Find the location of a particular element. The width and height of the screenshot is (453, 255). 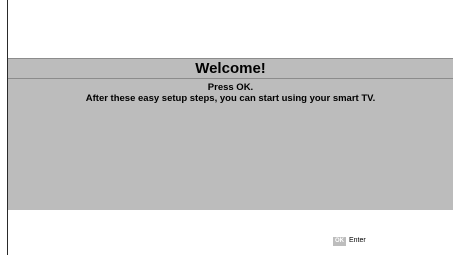

ok-key-icon: OK is located at coordinates (339, 241).